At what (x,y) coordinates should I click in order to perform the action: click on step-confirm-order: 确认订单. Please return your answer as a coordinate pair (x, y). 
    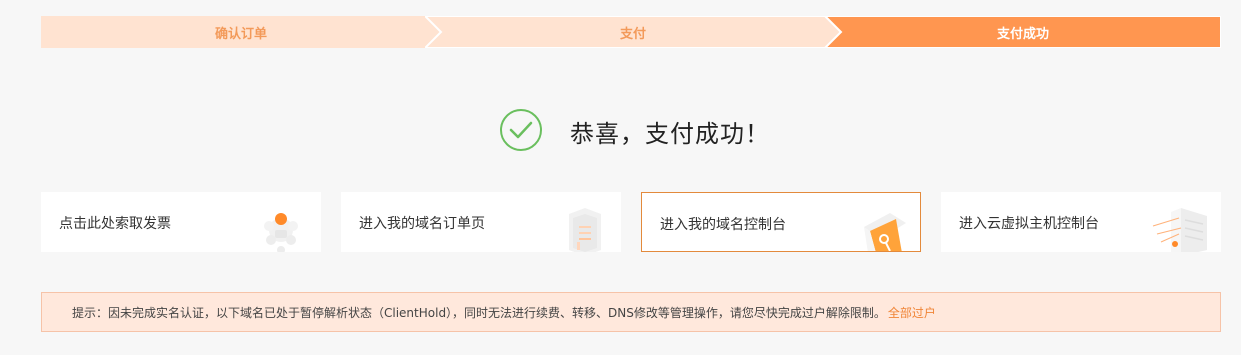
    Looking at the image, I should click on (241, 32).